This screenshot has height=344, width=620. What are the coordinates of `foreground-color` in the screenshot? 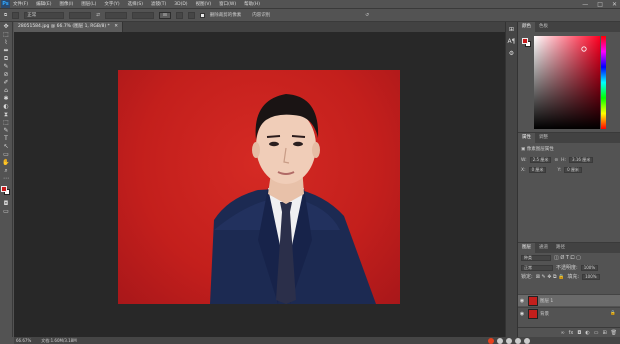 It's located at (4, 189).